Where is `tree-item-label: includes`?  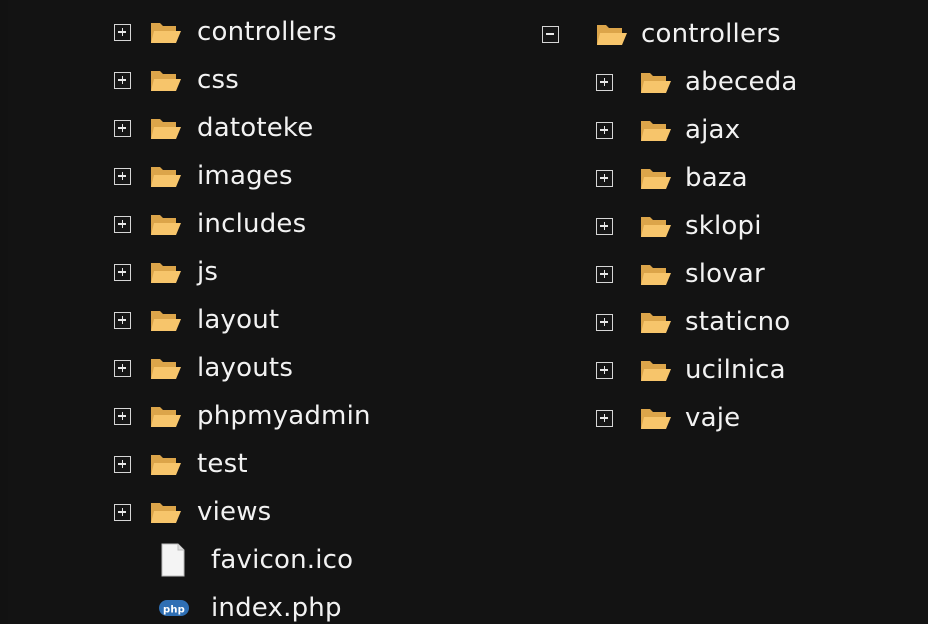 tree-item-label: includes is located at coordinates (252, 224).